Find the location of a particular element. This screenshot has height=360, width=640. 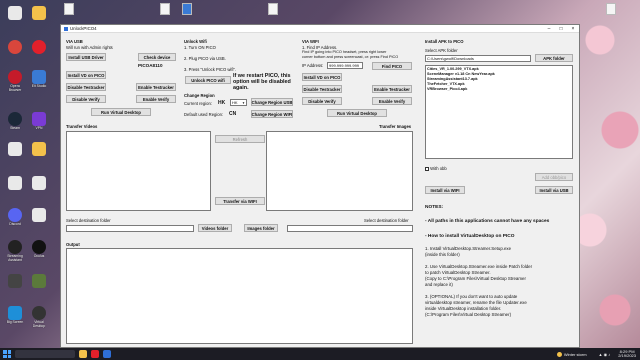

notes-line: and replace it) is located at coordinates (439, 285).